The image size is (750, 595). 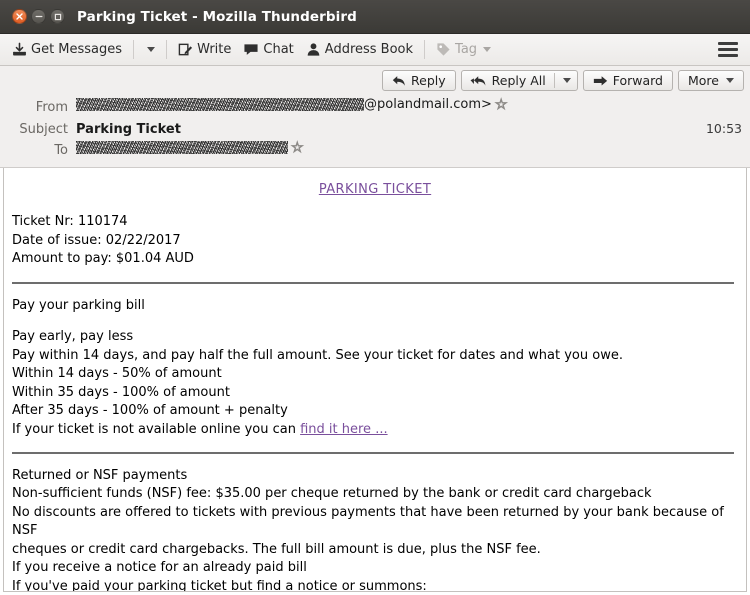 I want to click on address-book-label: Address Book, so click(x=369, y=49).